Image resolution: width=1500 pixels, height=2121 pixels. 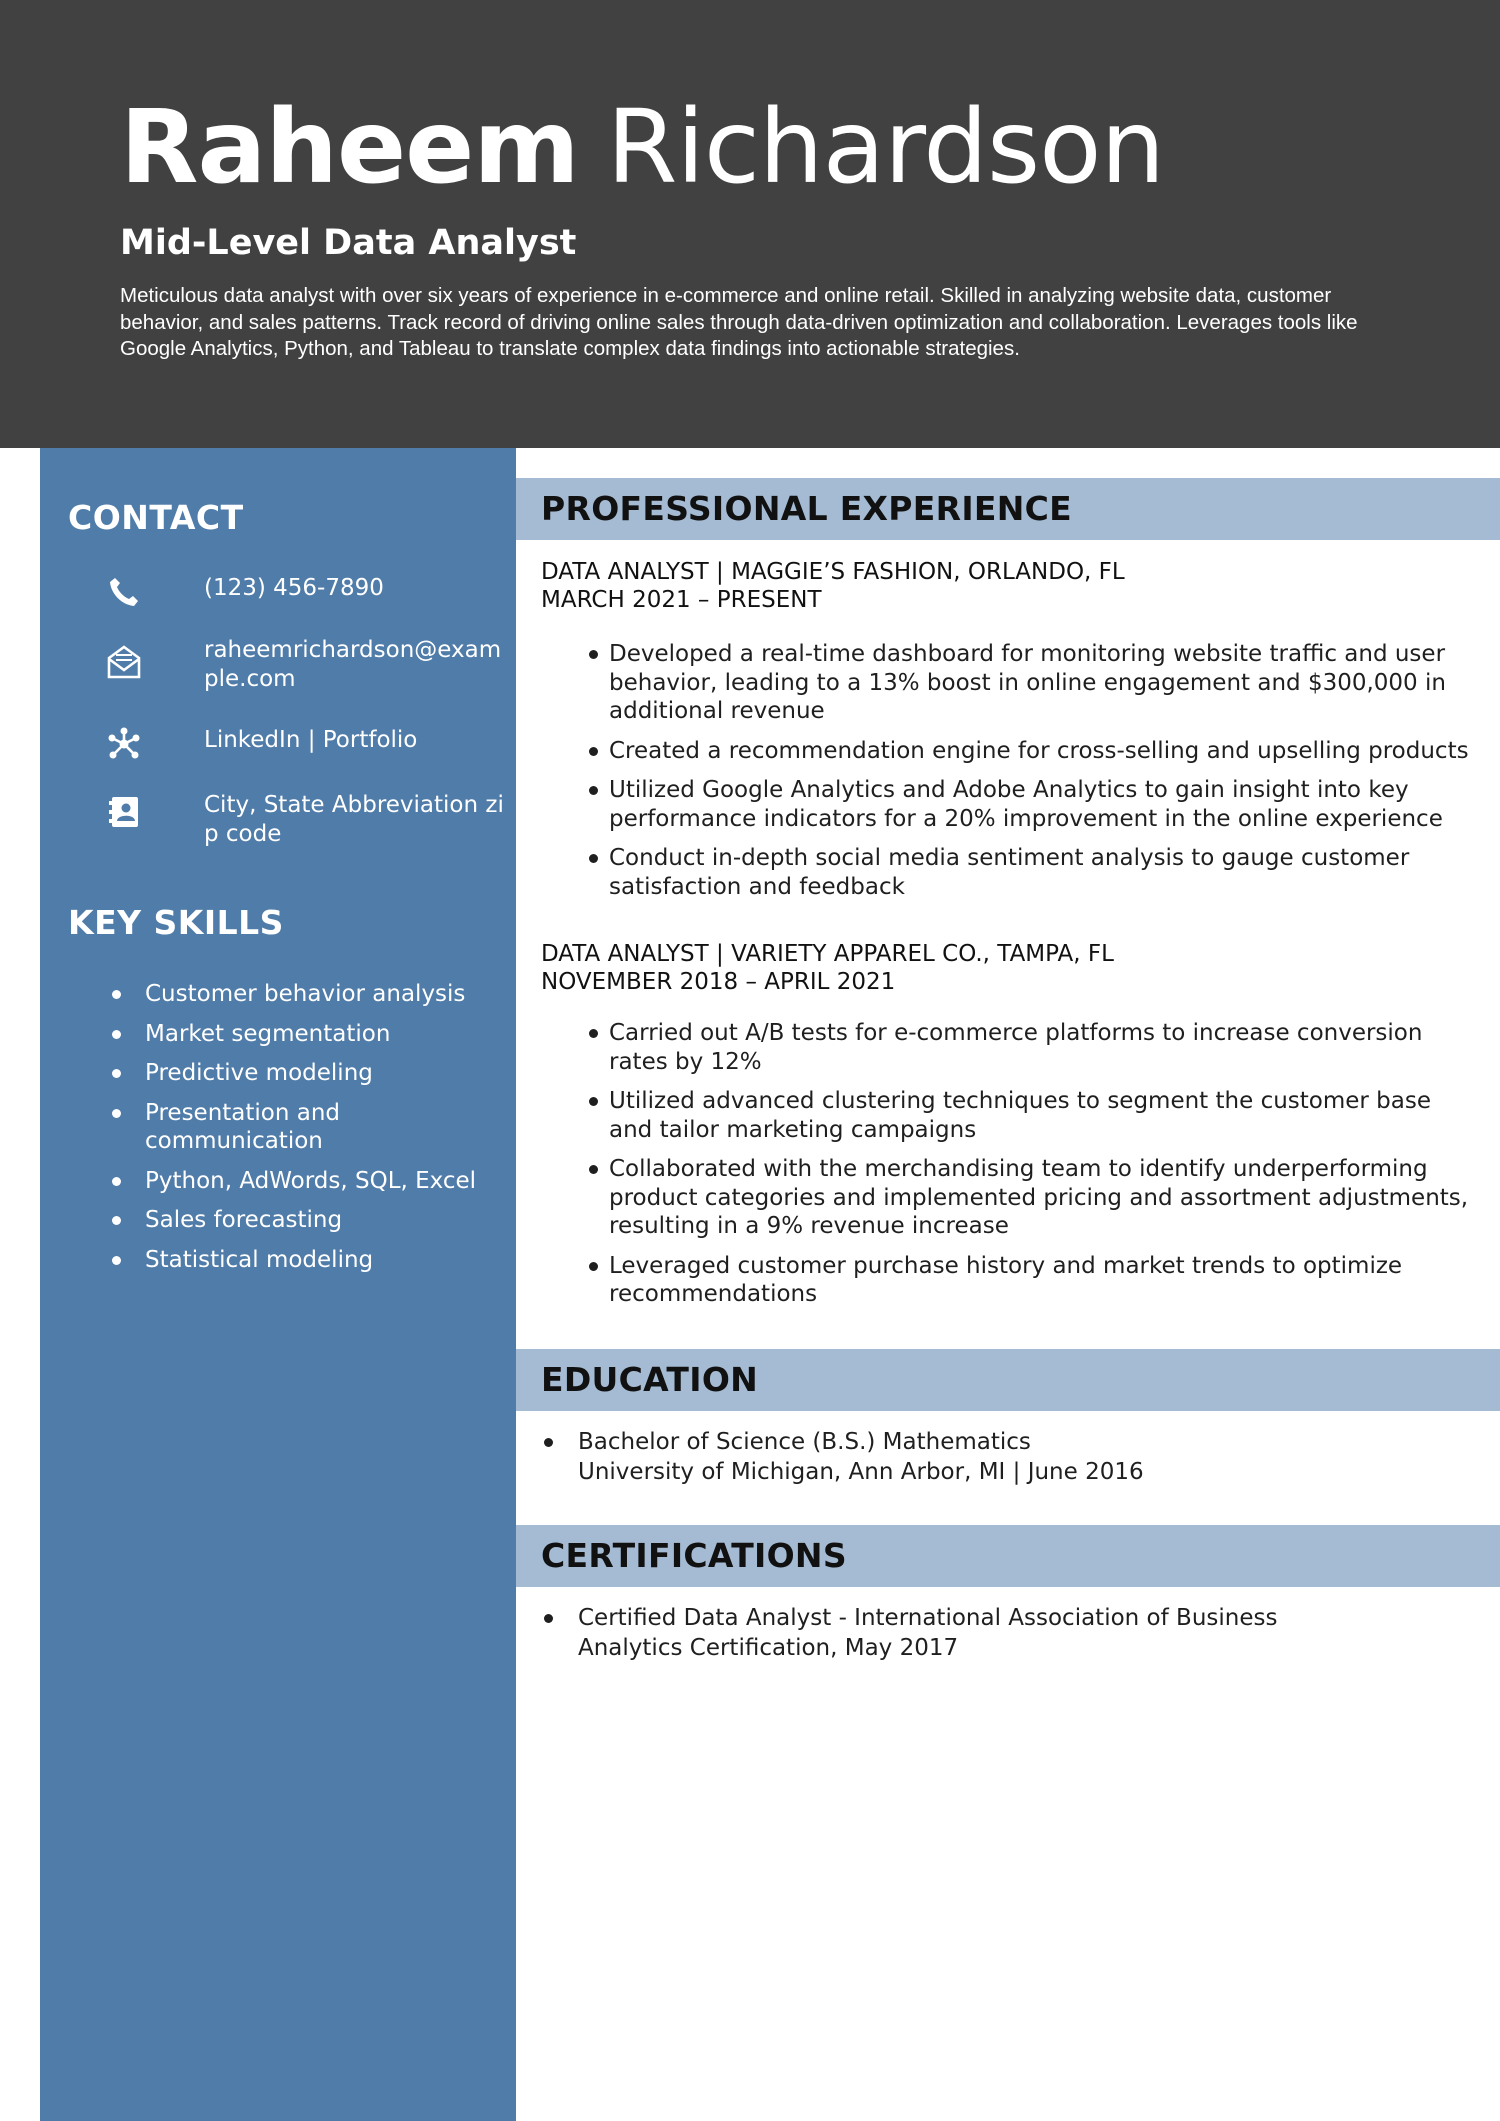 I want to click on job-dates: MARCH 2021 – PRESENT, so click(x=681, y=600).